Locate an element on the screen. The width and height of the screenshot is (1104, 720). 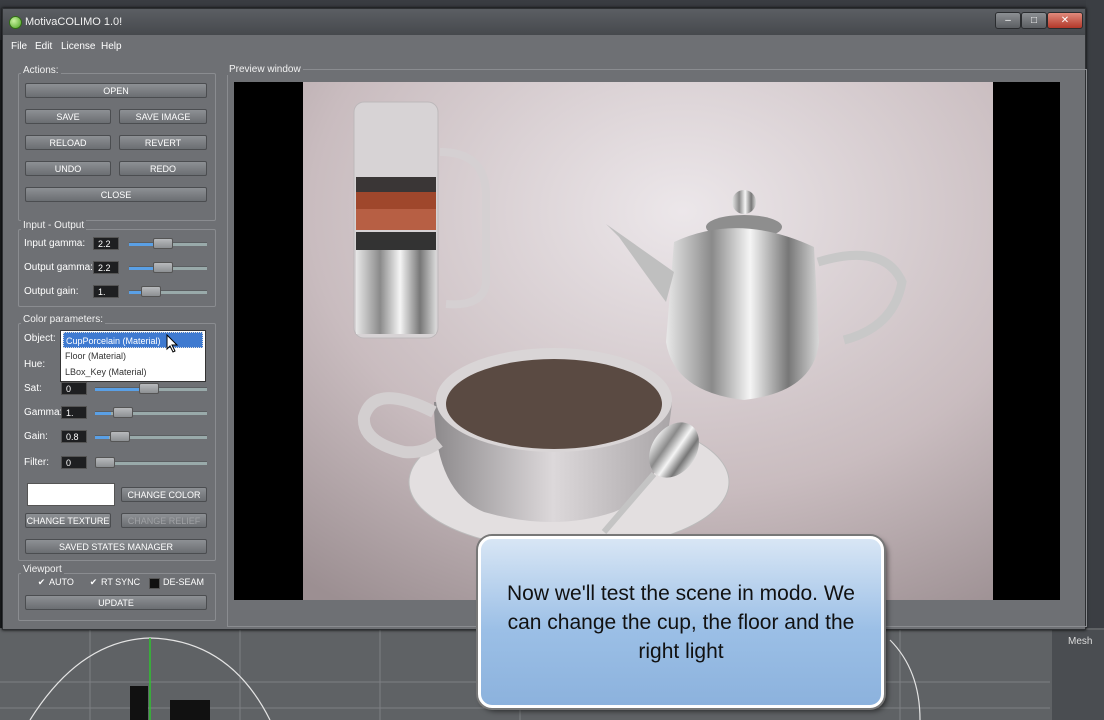
close-button: CLOSE is located at coordinates (116, 194).